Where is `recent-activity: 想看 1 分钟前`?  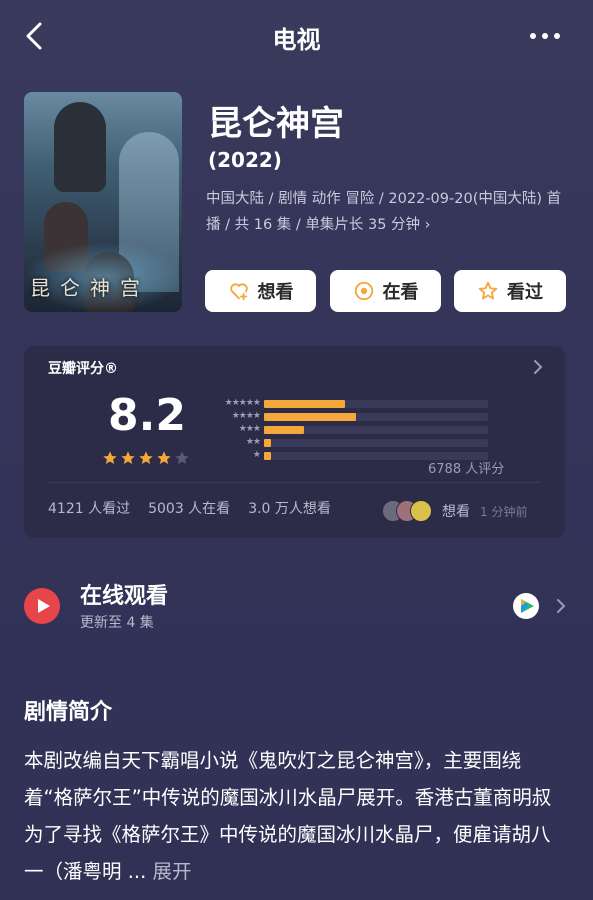
recent-activity: 想看 1 分钟前 is located at coordinates (454, 511).